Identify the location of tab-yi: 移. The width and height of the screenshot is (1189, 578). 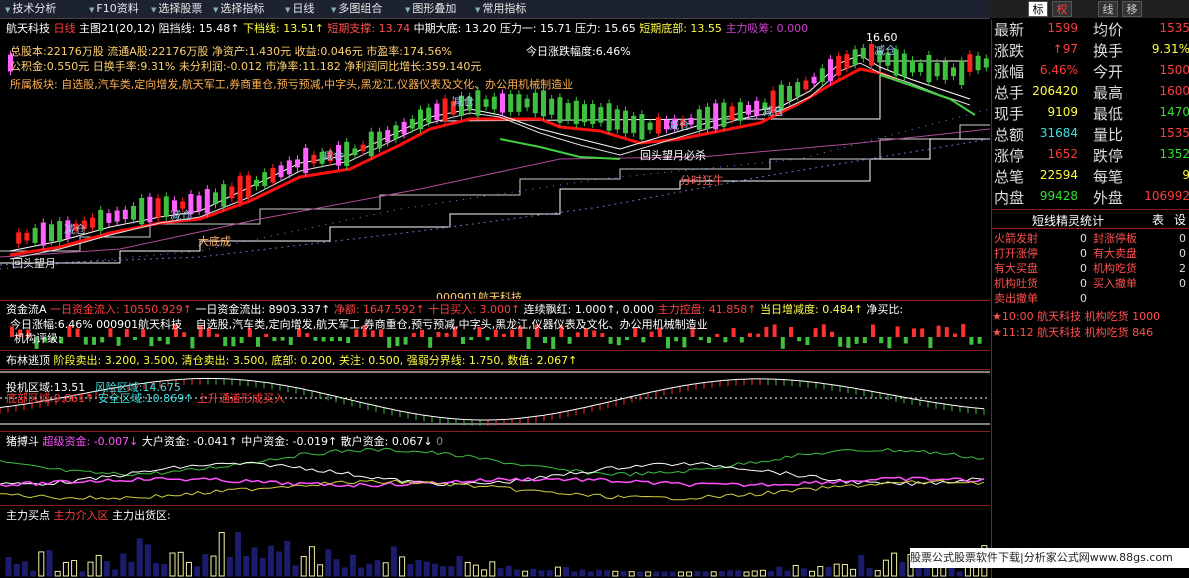
(1132, 9).